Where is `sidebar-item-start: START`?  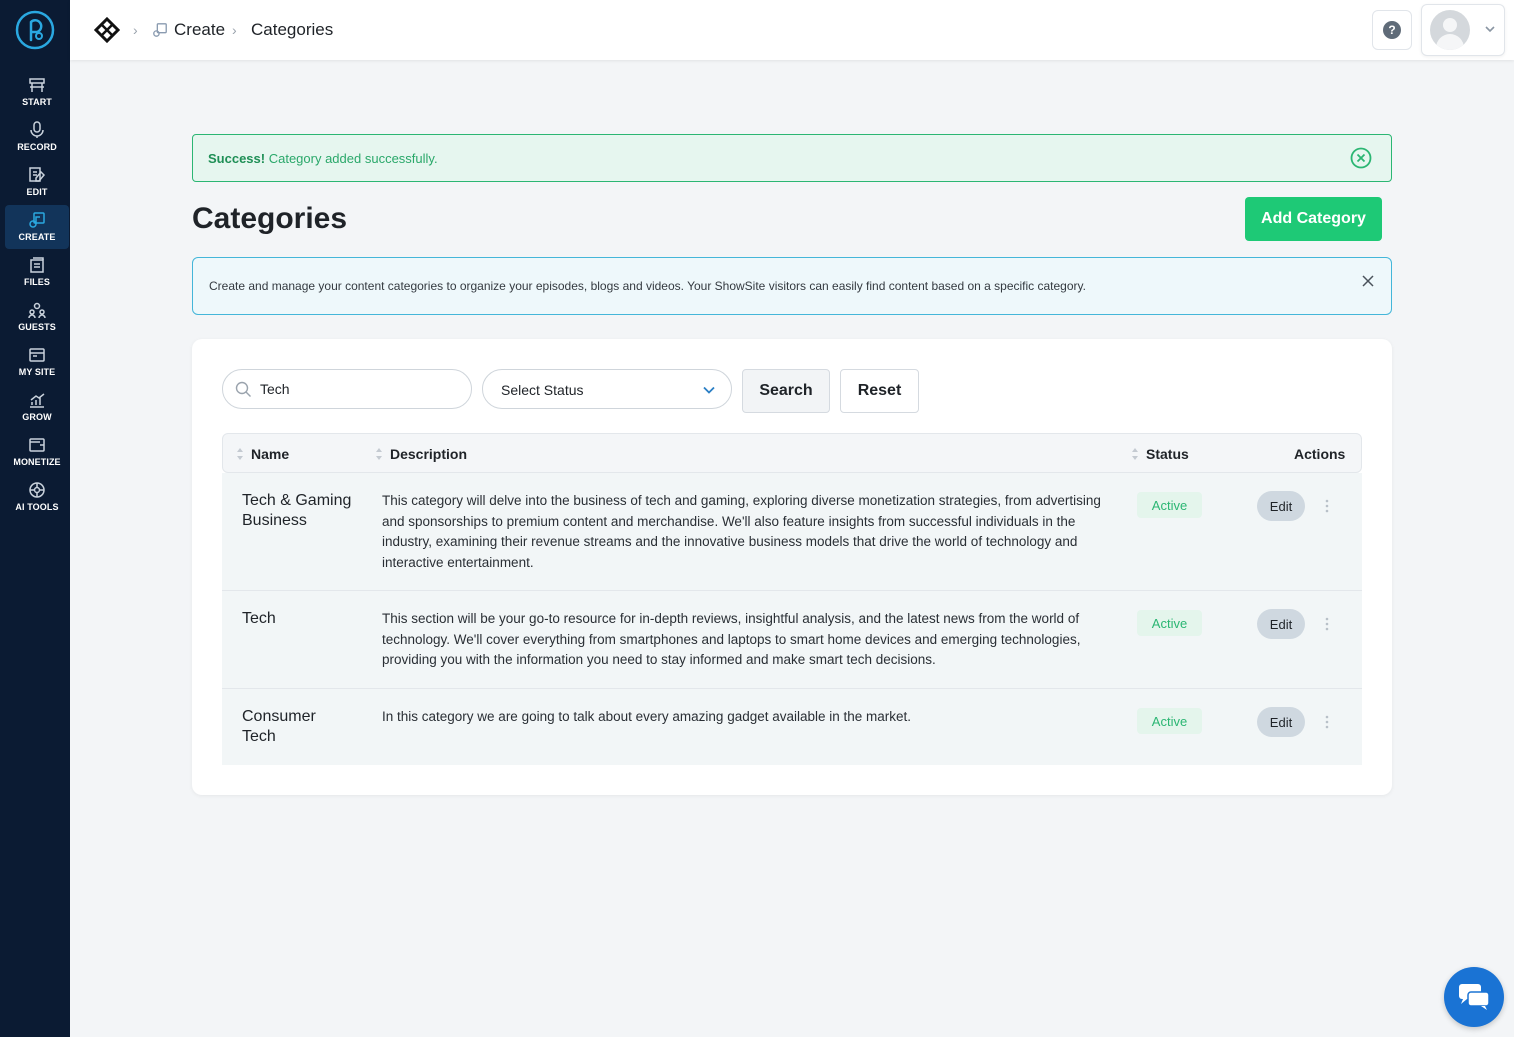
sidebar-item-start: START is located at coordinates (37, 92).